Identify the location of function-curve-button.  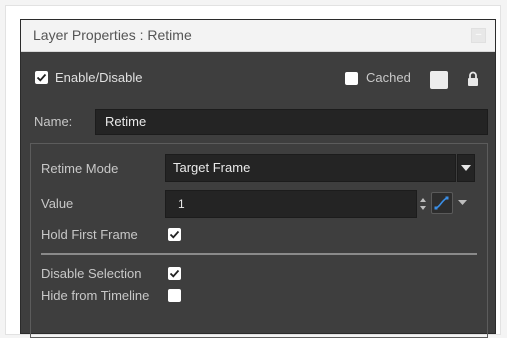
(442, 203).